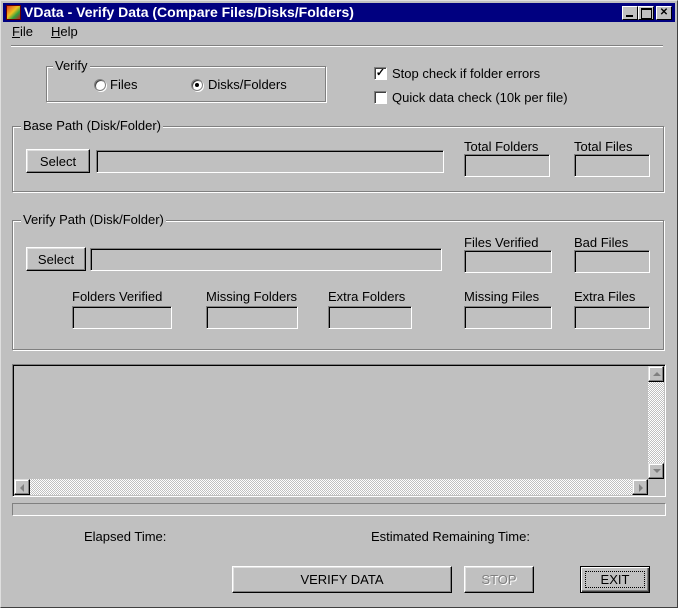  Describe the element at coordinates (56, 259) in the screenshot. I see `verify-select-button: Select` at that location.